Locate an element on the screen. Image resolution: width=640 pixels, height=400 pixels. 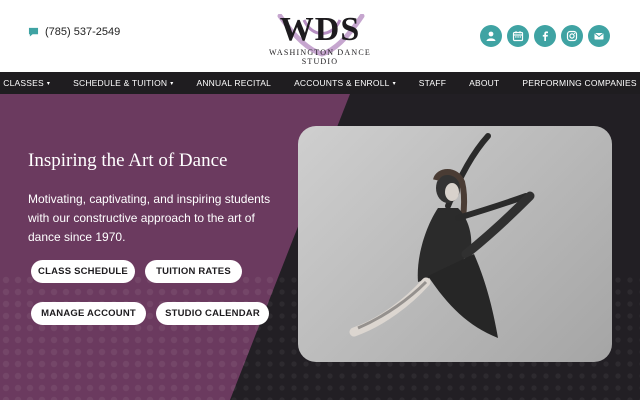
nav-item-performing-companies: PERFORMING COMPANIES is located at coordinates (575, 83).